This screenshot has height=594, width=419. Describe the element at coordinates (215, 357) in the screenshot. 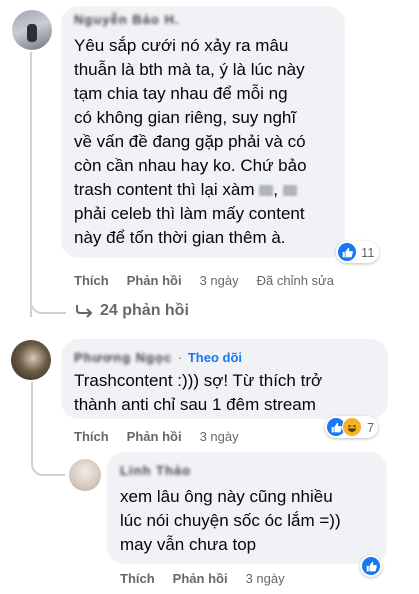

I see `follow-button: Theo dõi` at that location.